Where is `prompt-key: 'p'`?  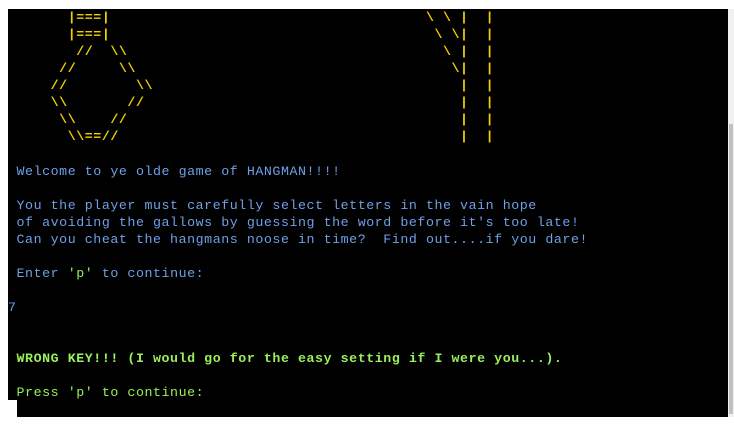
prompt-key: 'p' is located at coordinates (80, 273).